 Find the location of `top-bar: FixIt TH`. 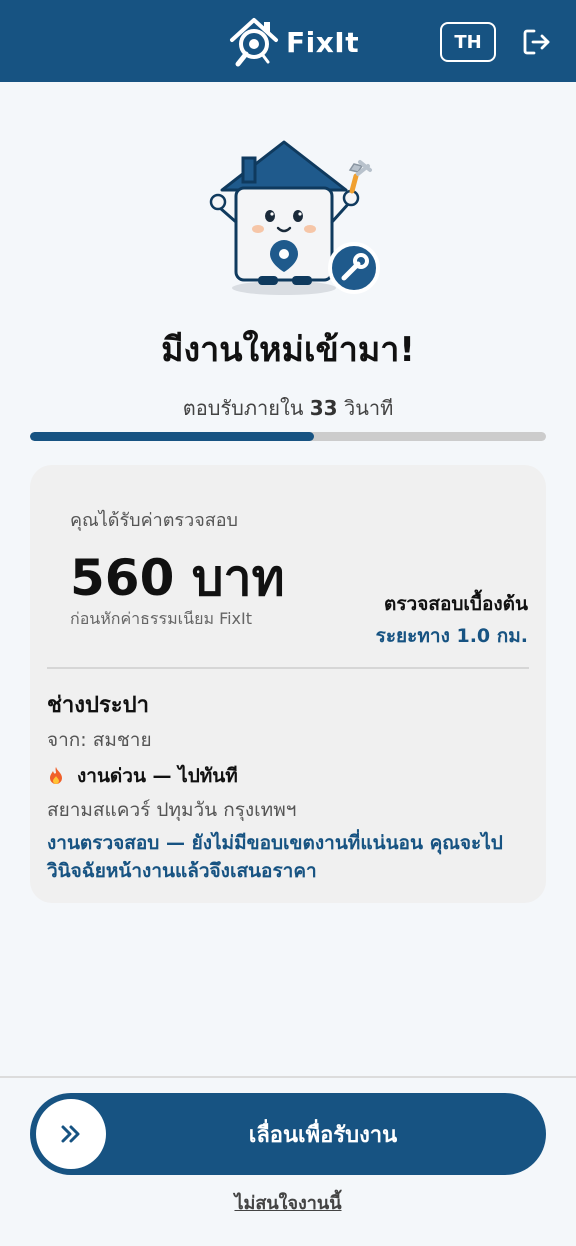

top-bar: FixIt TH is located at coordinates (288, 41).